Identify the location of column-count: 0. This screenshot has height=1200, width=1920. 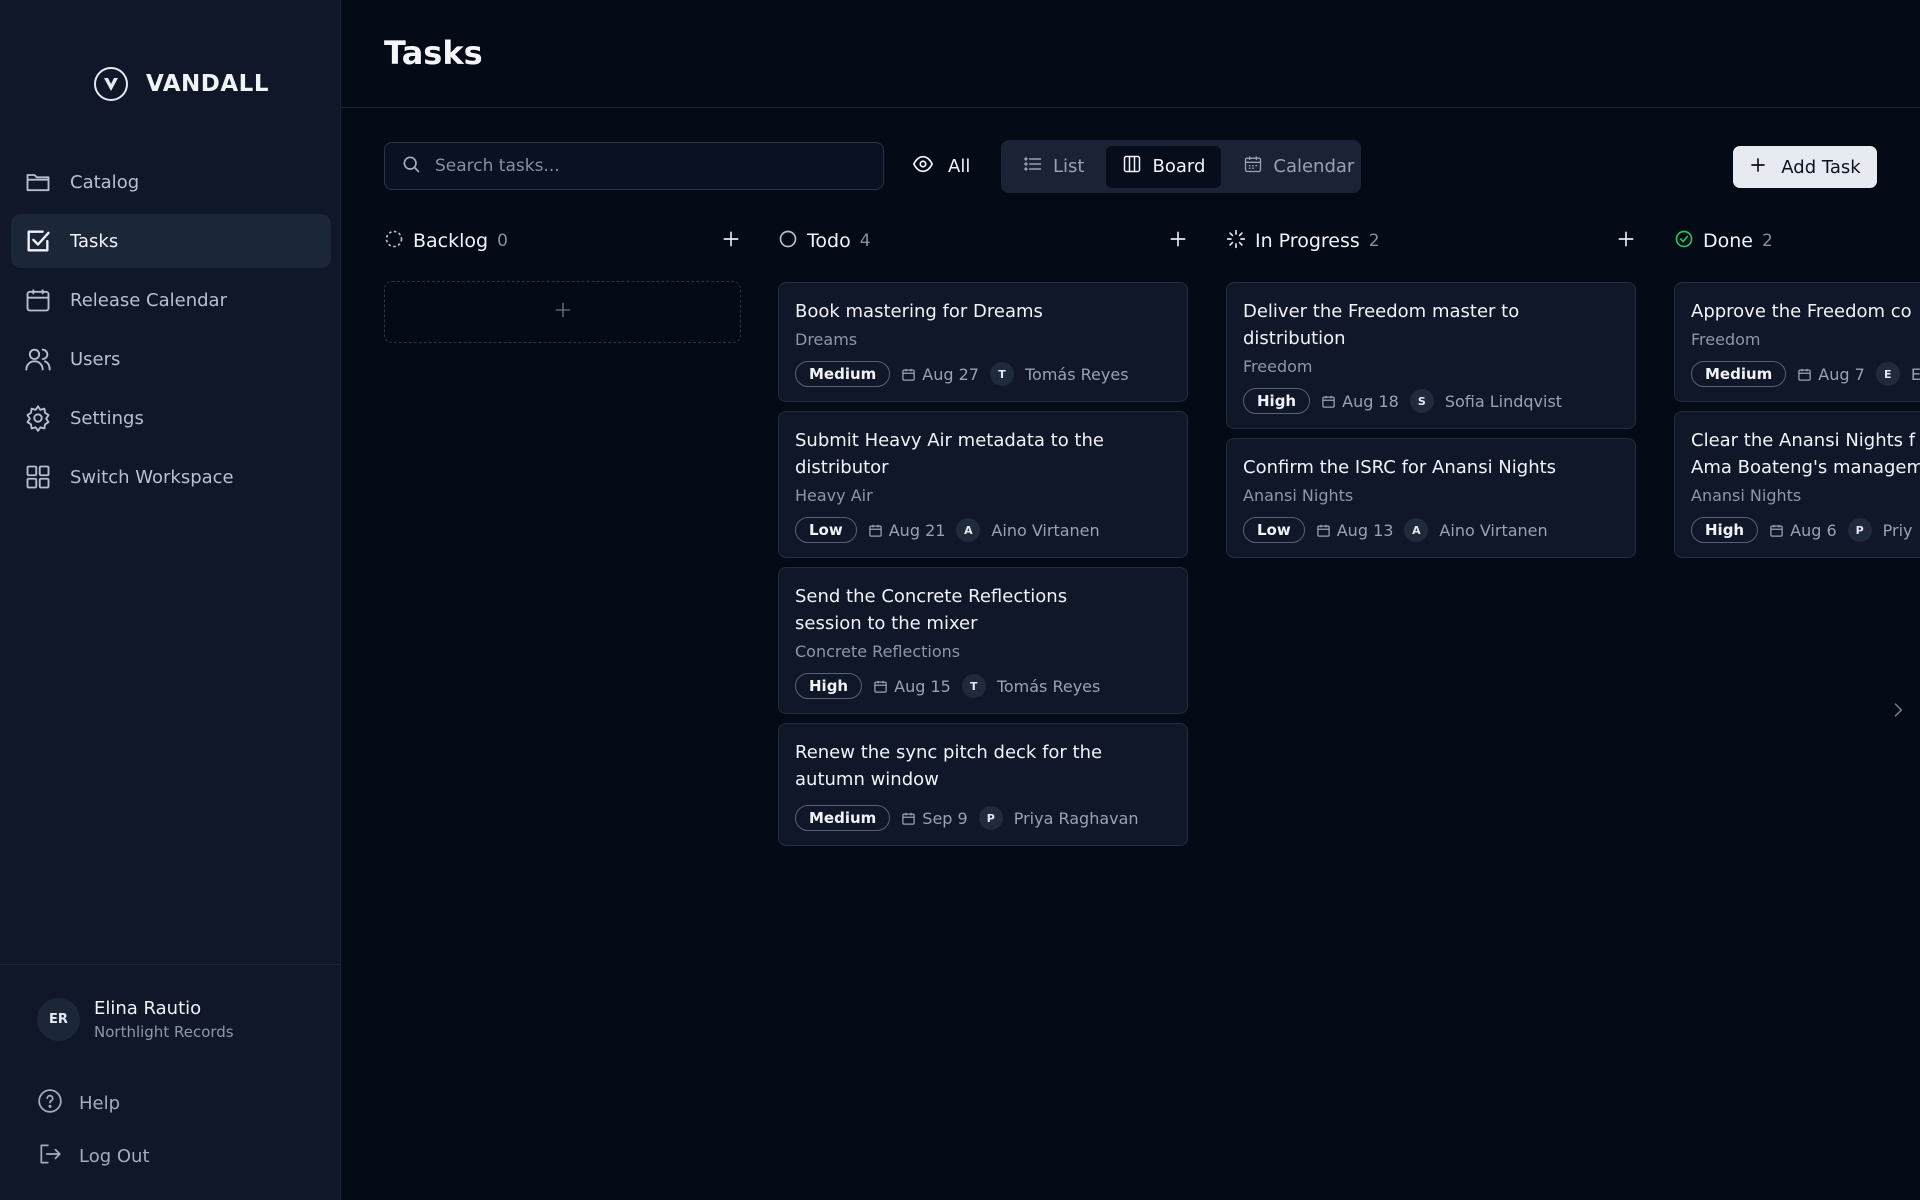
(502, 241).